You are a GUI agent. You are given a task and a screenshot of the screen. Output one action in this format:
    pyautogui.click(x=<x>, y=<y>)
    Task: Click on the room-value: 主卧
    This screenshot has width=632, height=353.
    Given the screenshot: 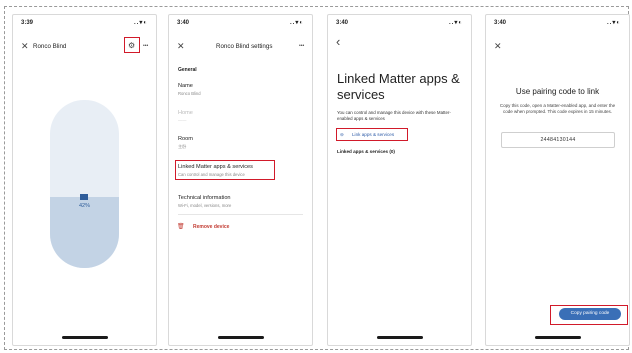 What is the action you would take?
    pyautogui.click(x=182, y=146)
    